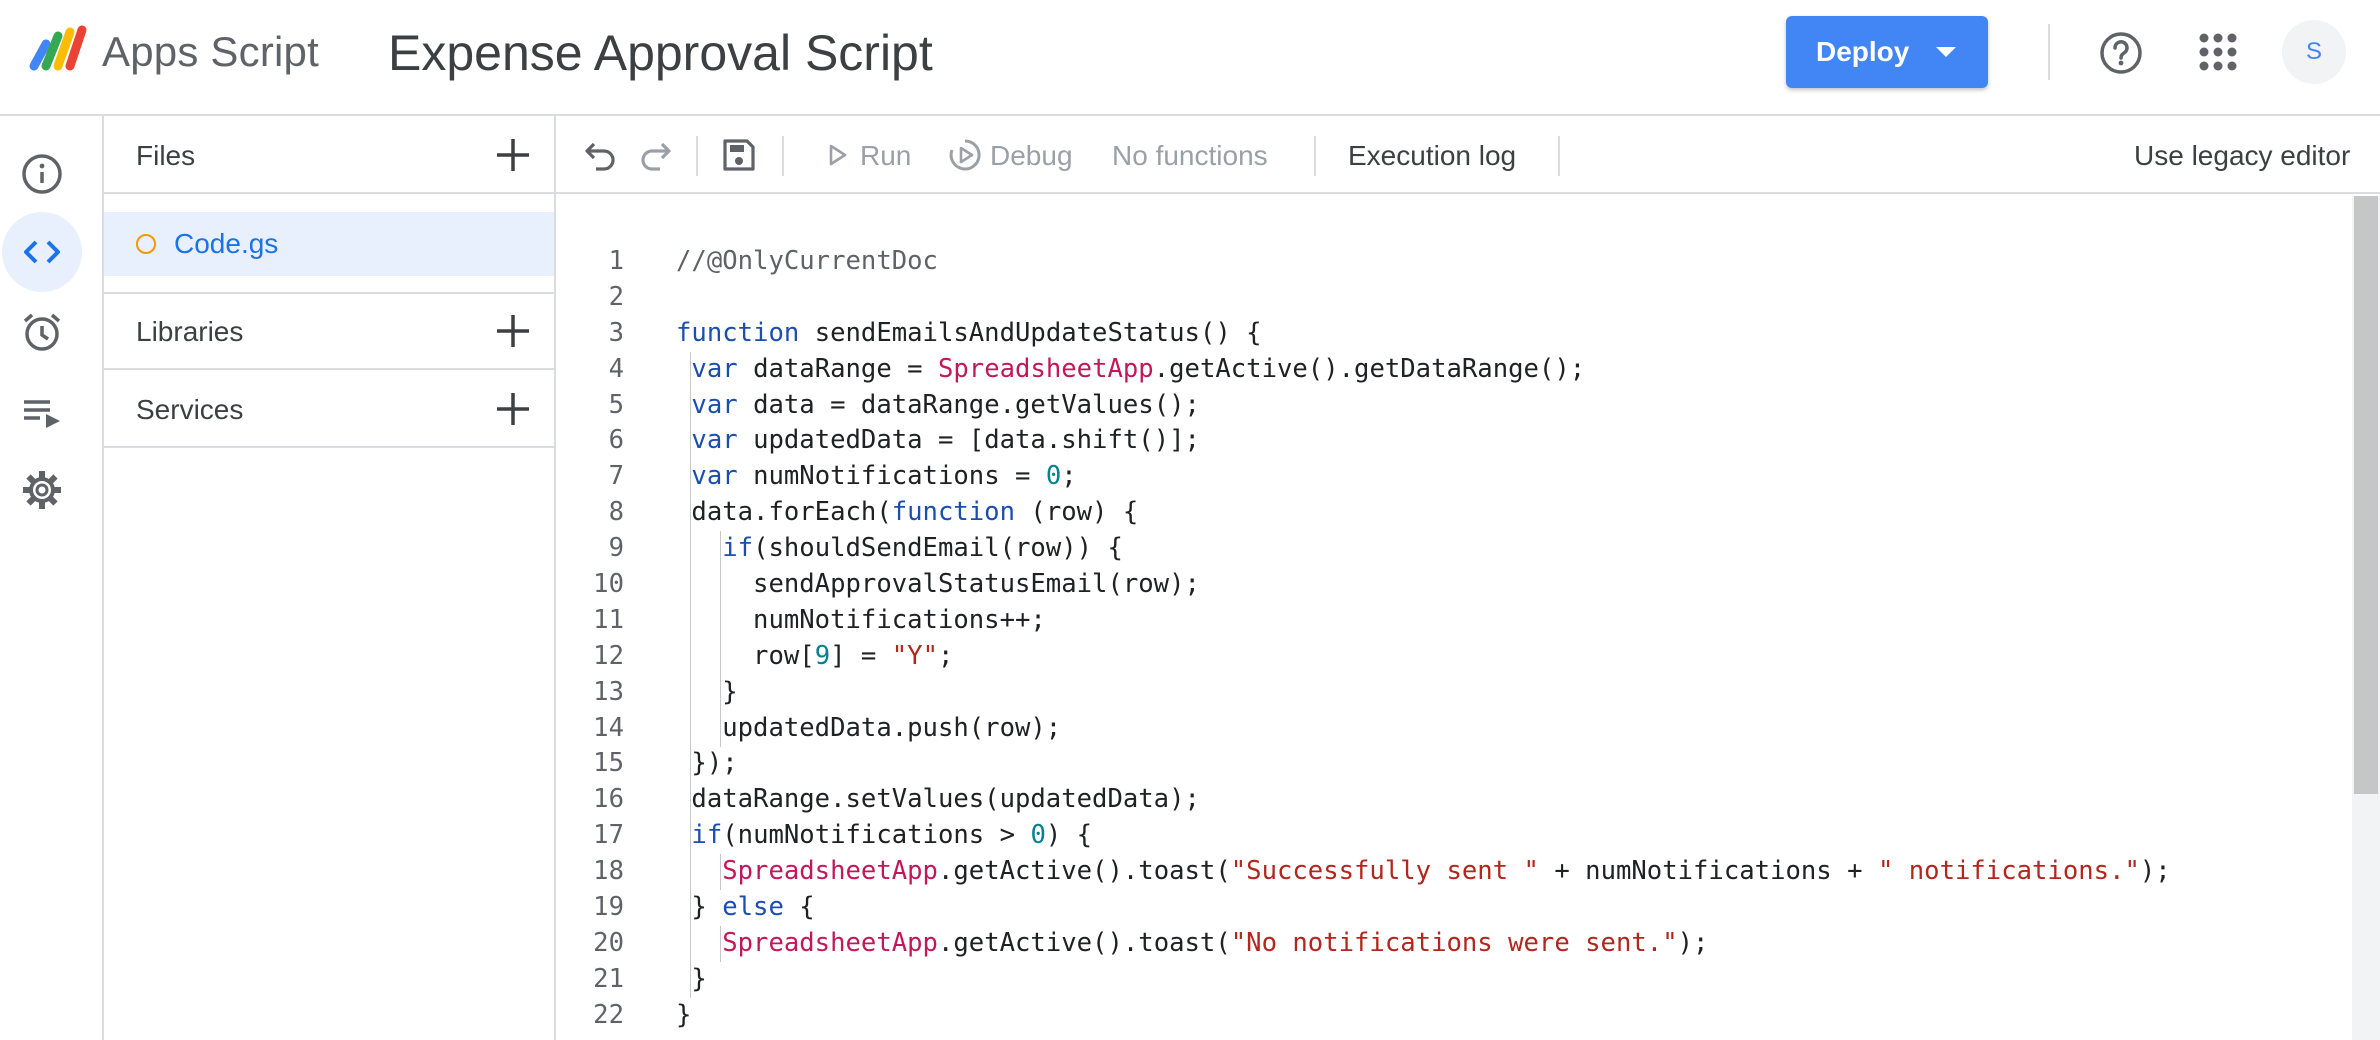  I want to click on undo-icon, so click(601, 155).